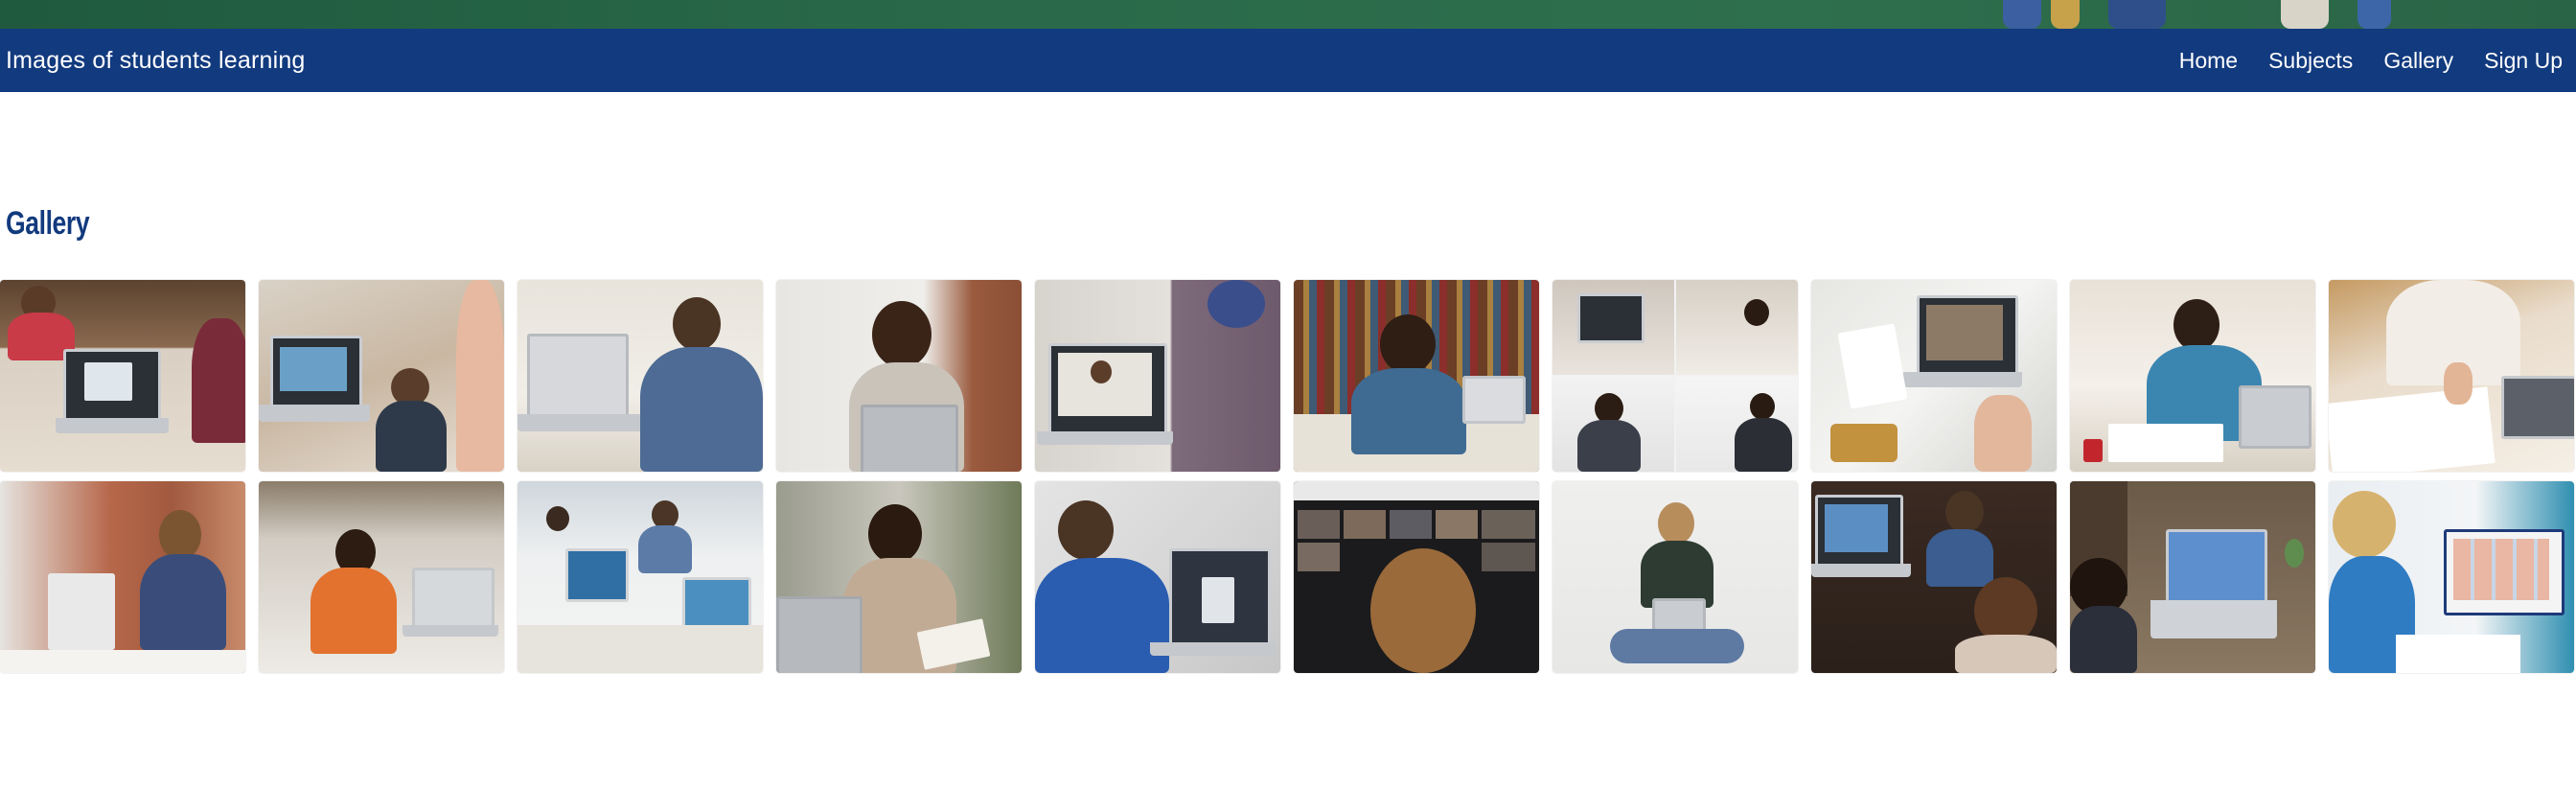  What do you see at coordinates (1288, 15) in the screenshot?
I see `hero-banner-strip` at bounding box center [1288, 15].